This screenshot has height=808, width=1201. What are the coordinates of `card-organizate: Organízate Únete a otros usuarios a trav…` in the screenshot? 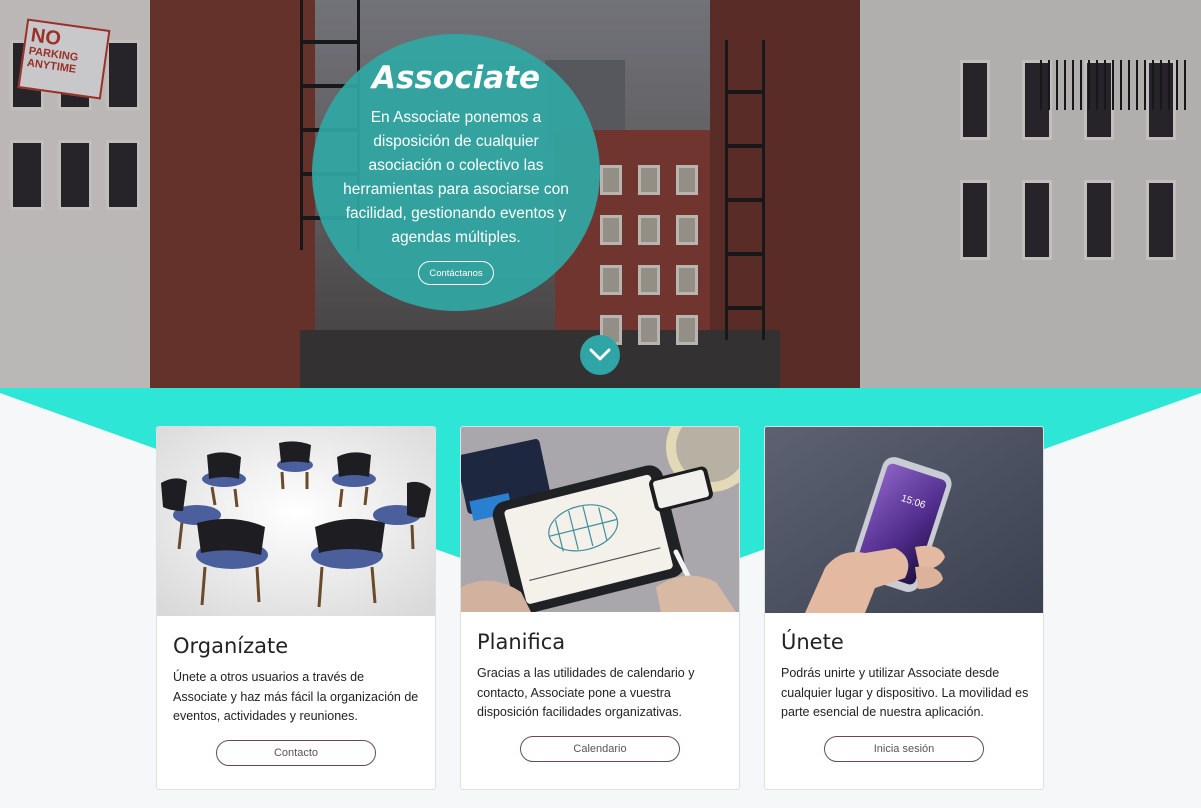 It's located at (296, 608).